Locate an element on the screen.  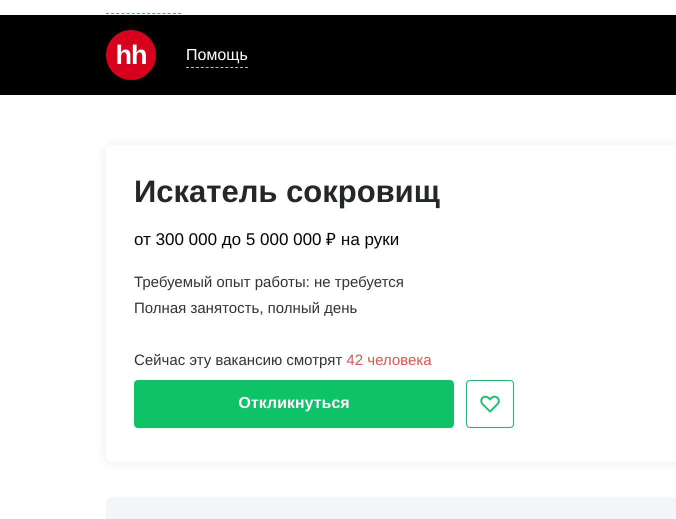
vacancy-title: Искатель сокровищ is located at coordinates (287, 192).